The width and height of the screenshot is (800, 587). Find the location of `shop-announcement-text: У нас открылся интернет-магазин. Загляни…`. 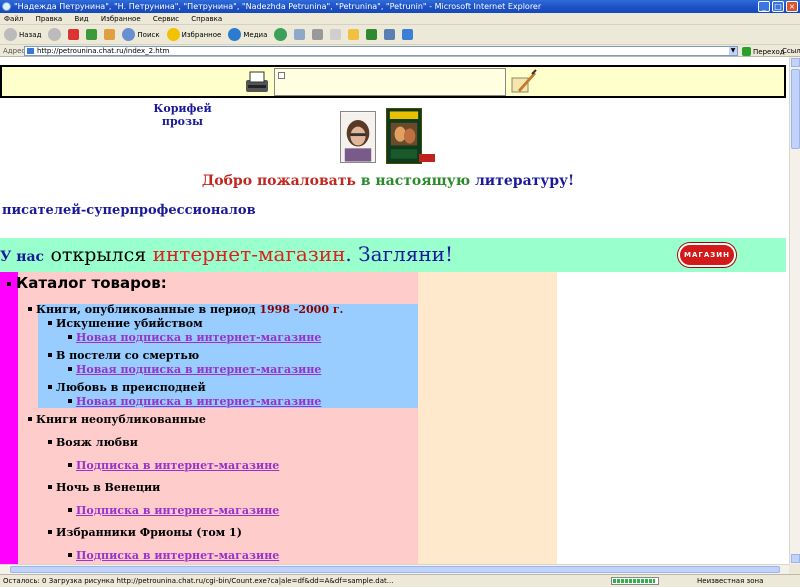

shop-announcement-text: У нас открылся интернет-магазин. Загляни… is located at coordinates (227, 254).